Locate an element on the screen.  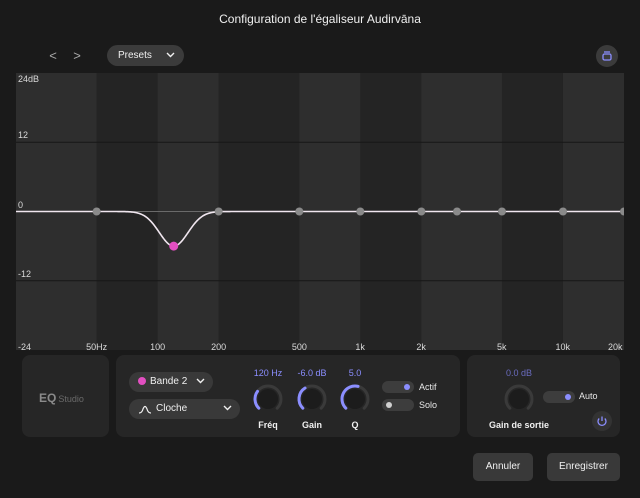
solo-toggle is located at coordinates (398, 405).